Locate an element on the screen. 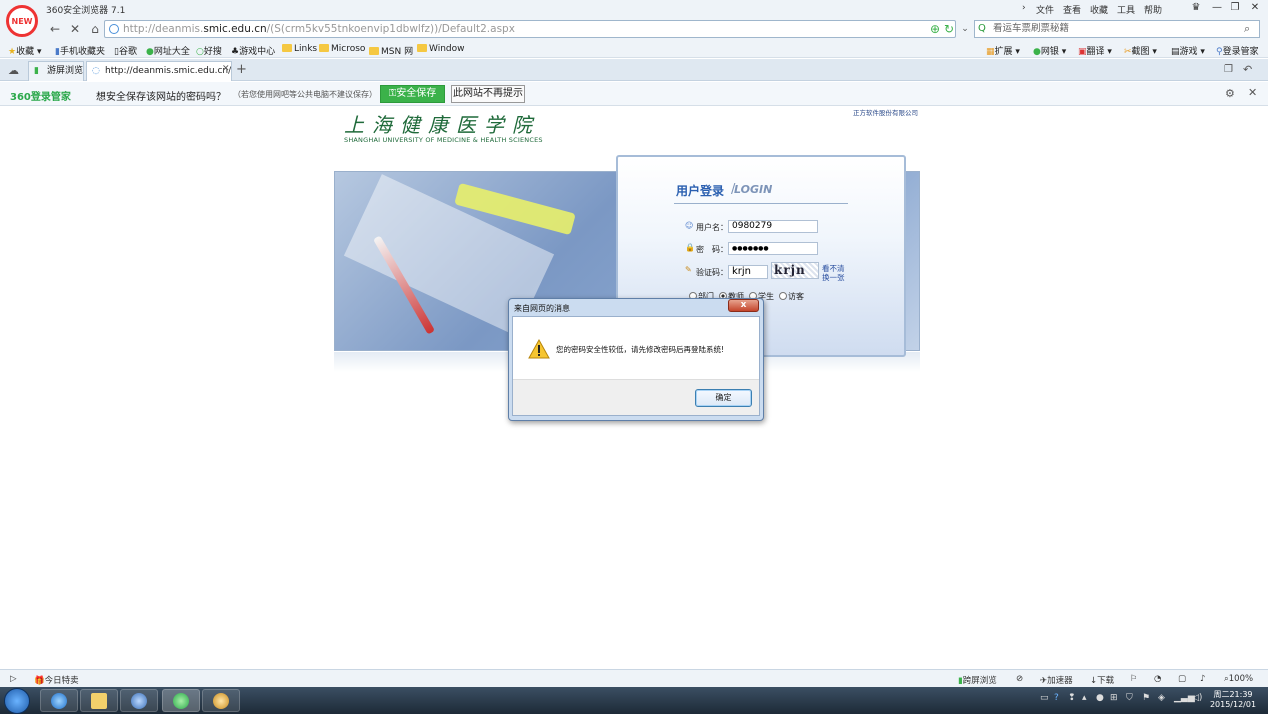 This screenshot has height=714, width=1268. paint-icon is located at coordinates (221, 701).